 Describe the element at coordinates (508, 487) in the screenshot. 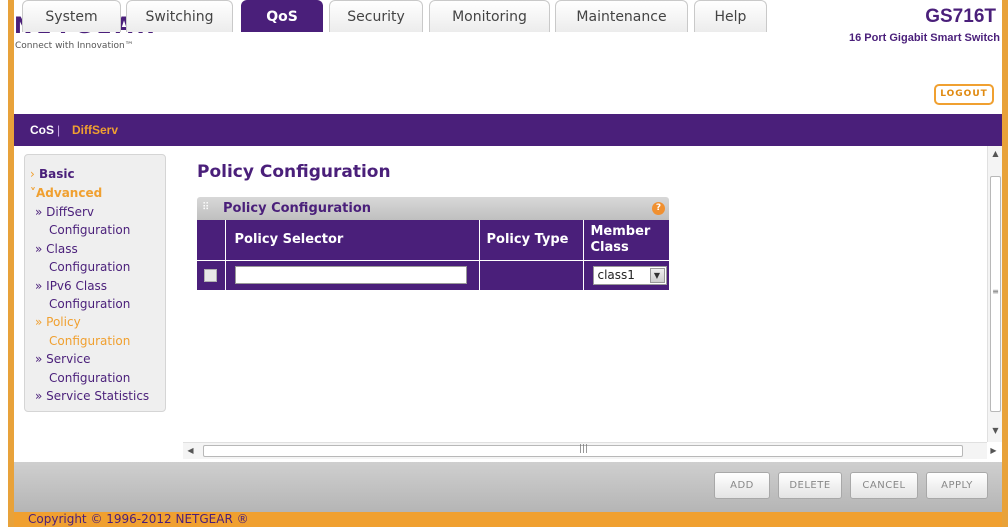

I see `action-bar: ADD DELETE CANCEL APPLY` at that location.